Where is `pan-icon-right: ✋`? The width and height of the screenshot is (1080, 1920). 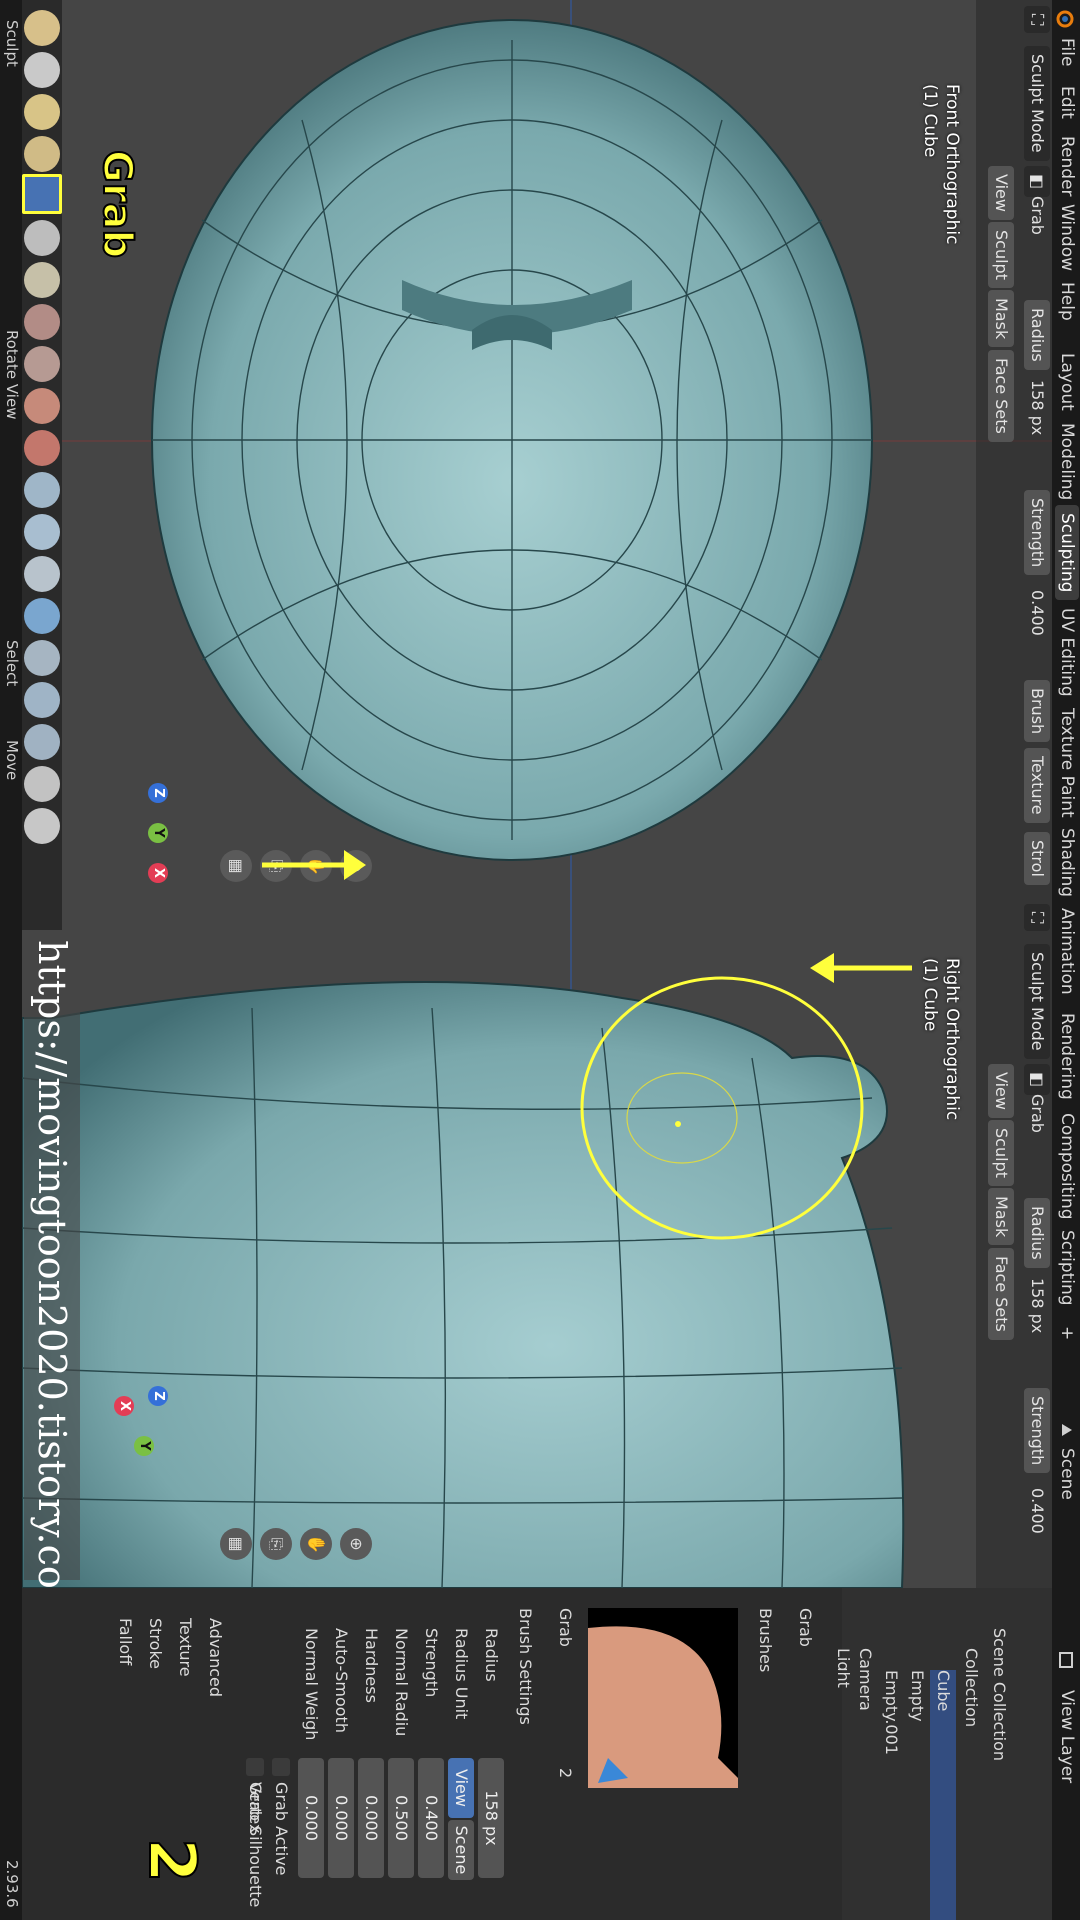
pan-icon-right: ✋ is located at coordinates (316, 1544).